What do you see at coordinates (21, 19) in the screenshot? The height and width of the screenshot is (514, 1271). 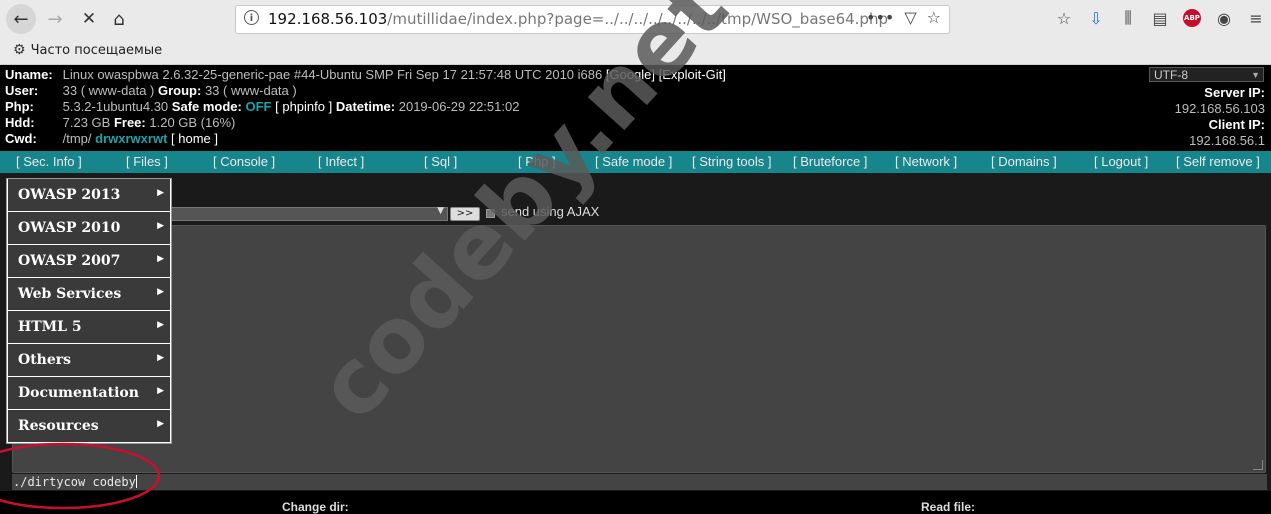 I see `back-icon: ←` at bounding box center [21, 19].